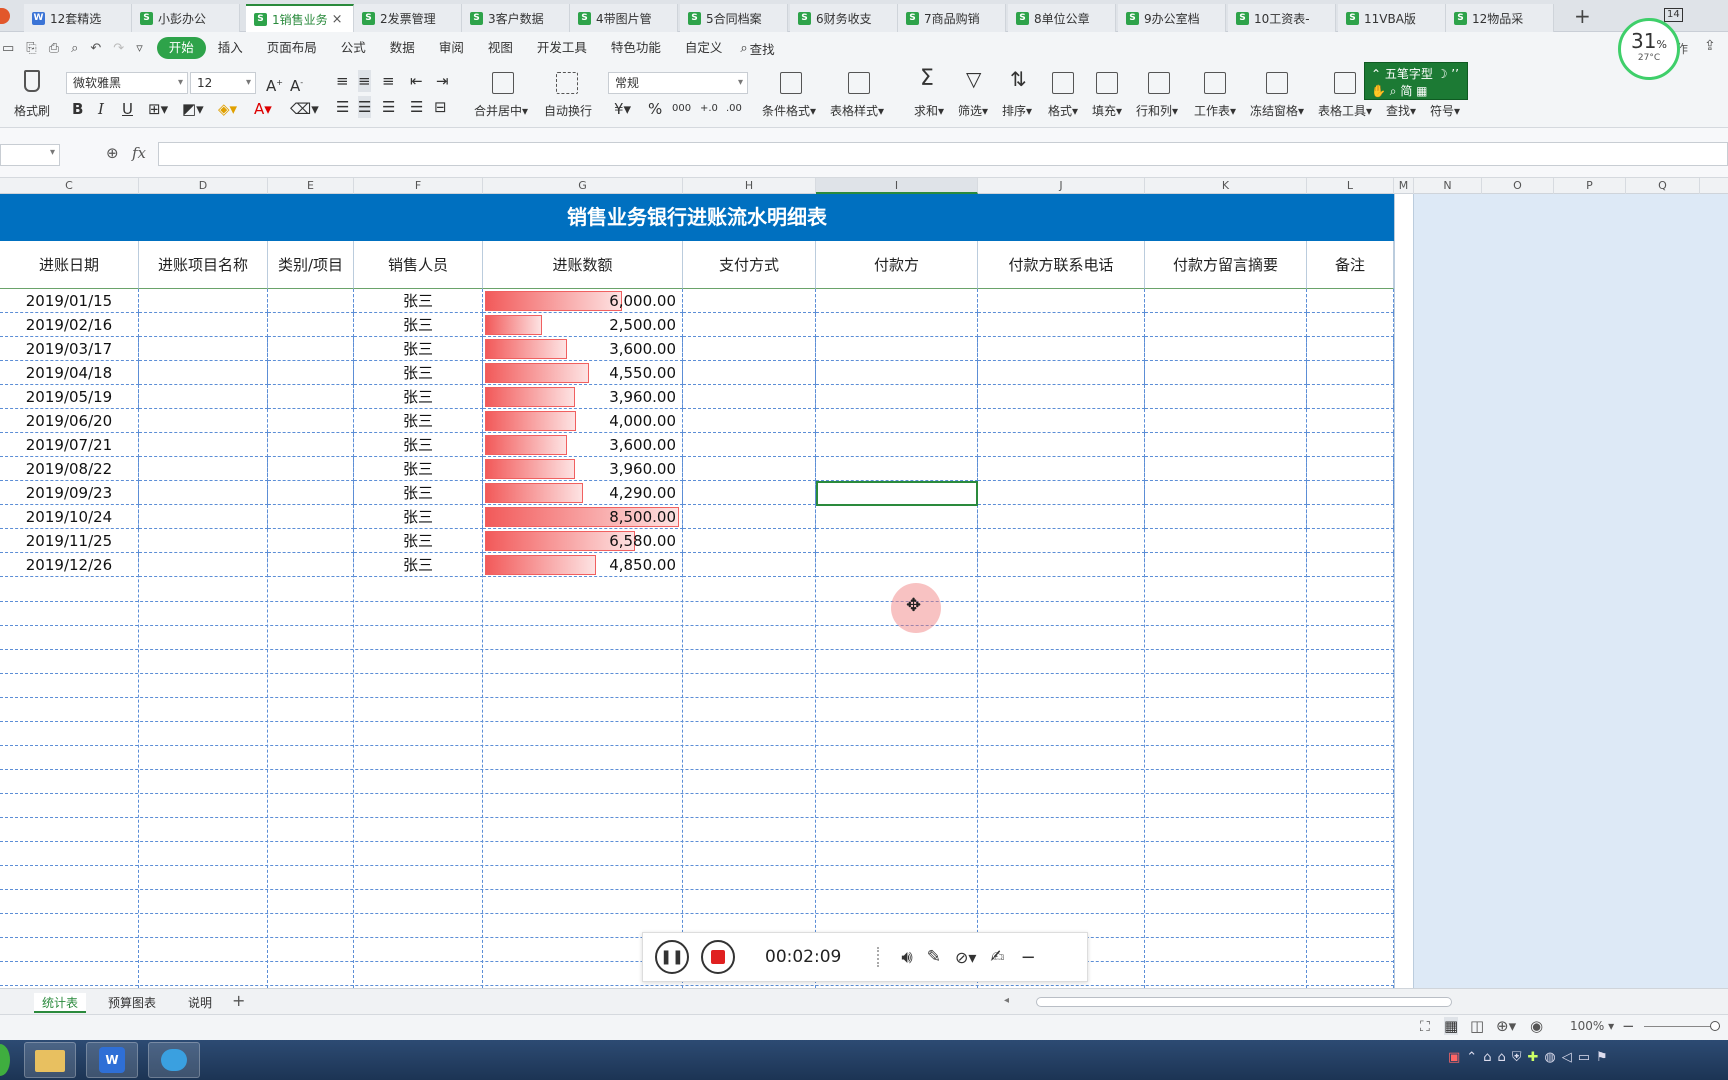 This screenshot has width=1728, height=1080. Describe the element at coordinates (1028, 957) in the screenshot. I see `minimize-icon: −` at that location.